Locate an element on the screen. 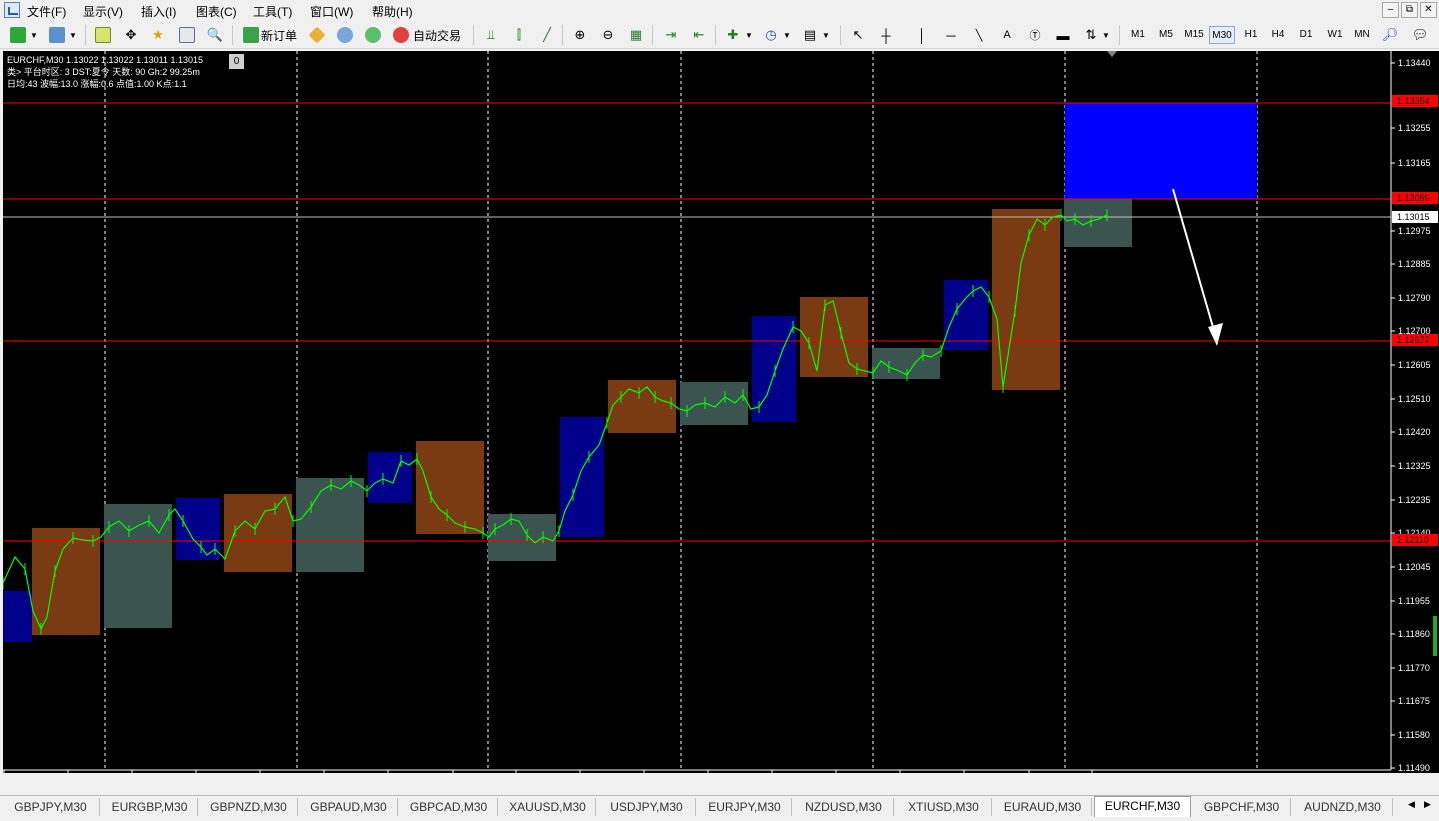 This screenshot has height=821, width=1439. price-tick-label: 1.11955 is located at coordinates (1414, 601).